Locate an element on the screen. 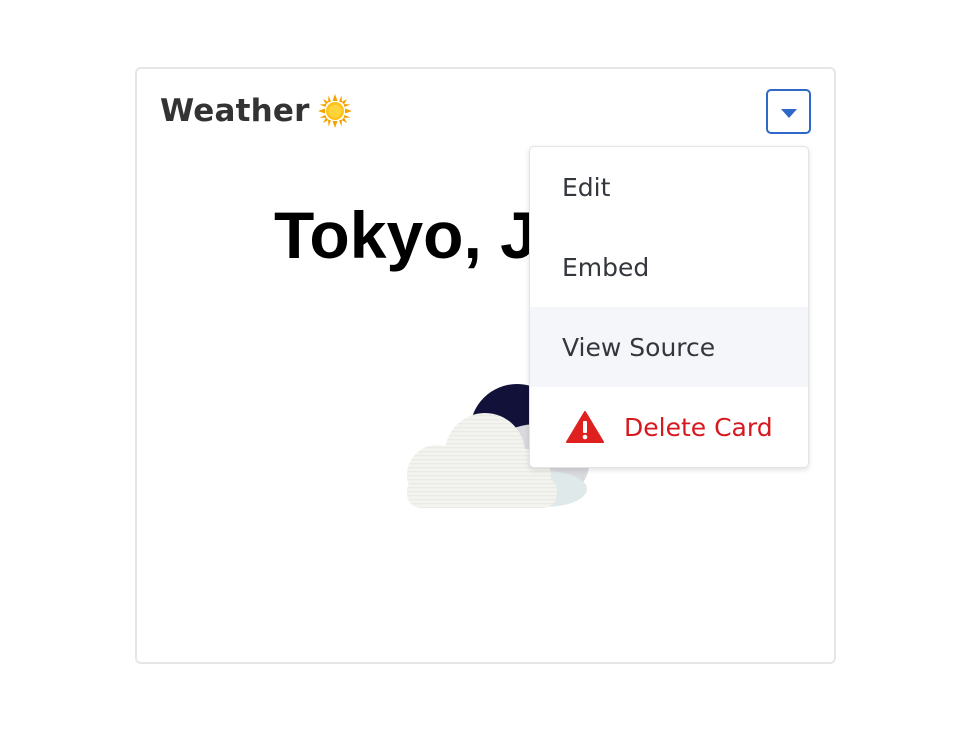 Image resolution: width=980 pixels, height=734 pixels. menu-item-label: View Source is located at coordinates (639, 347).